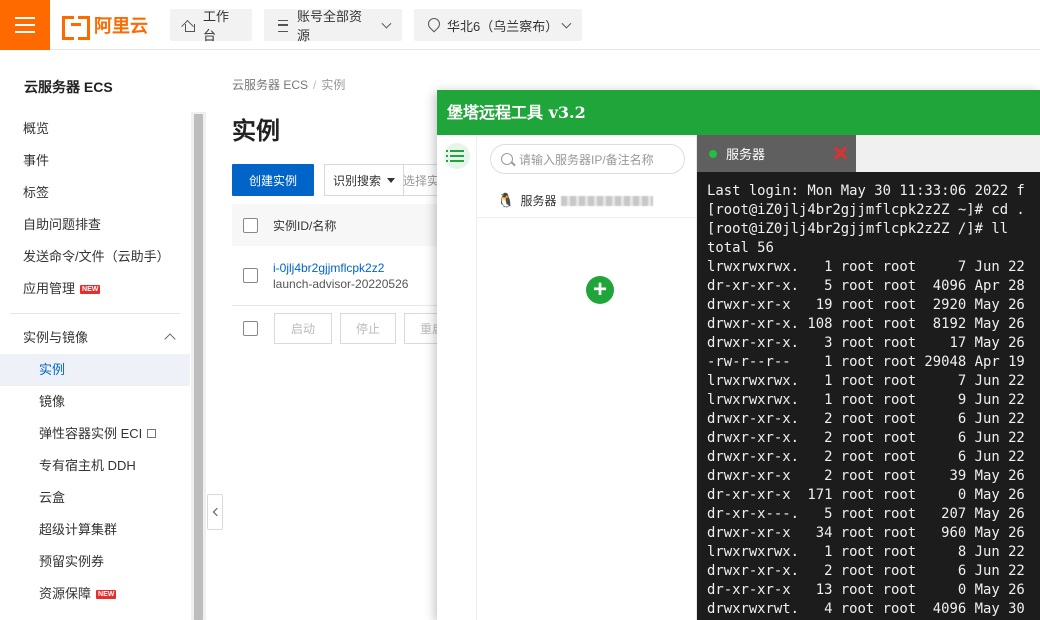 This screenshot has width=1040, height=620. I want to click on batch-actions: 启动 停止 重启, so click(350, 328).